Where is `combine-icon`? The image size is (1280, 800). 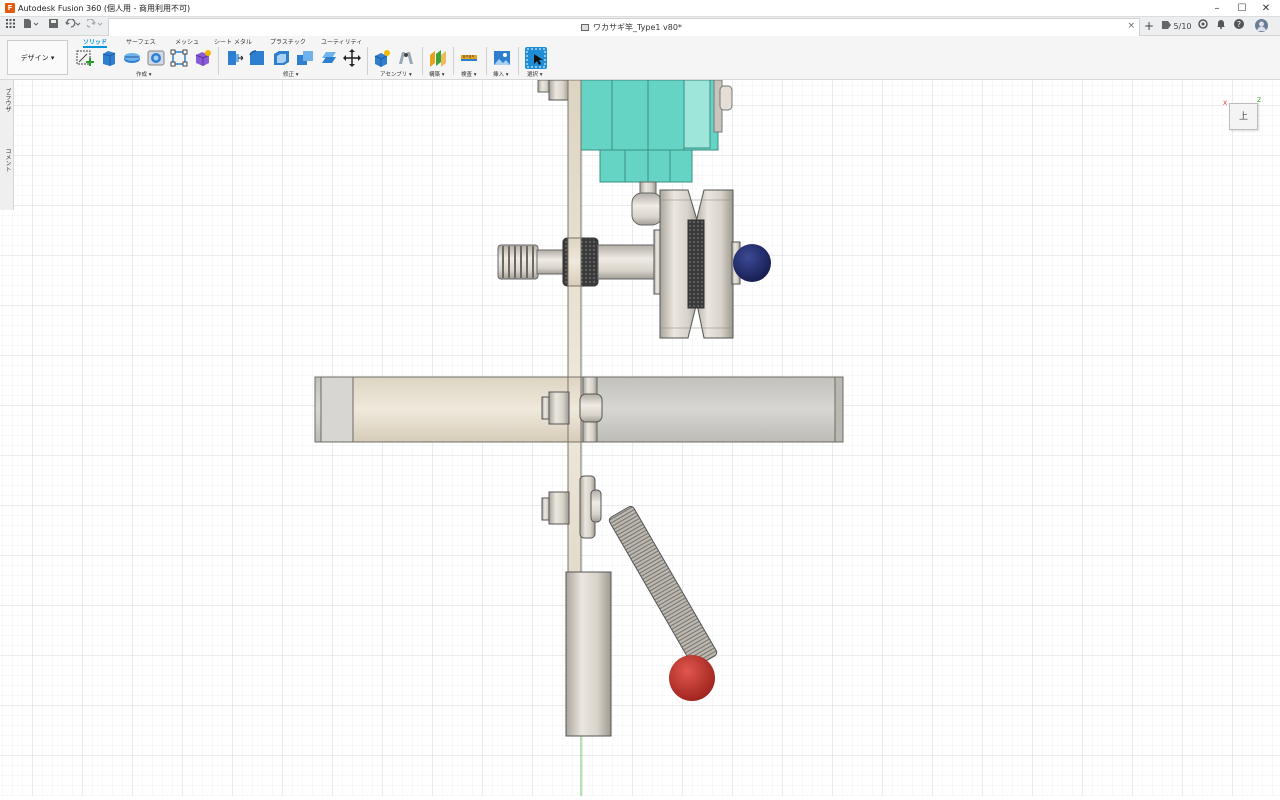
combine-icon is located at coordinates (305, 58).